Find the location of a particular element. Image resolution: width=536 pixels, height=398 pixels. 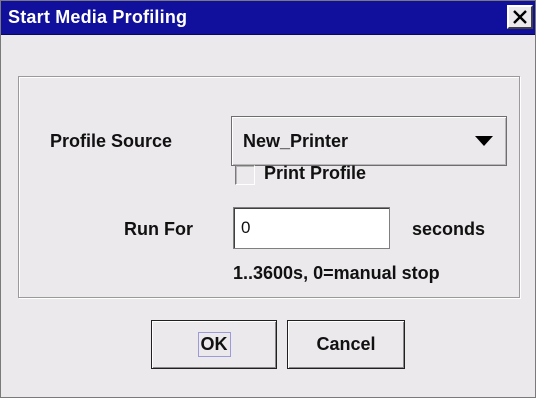

profile-source-label: Profile Source is located at coordinates (111, 141).